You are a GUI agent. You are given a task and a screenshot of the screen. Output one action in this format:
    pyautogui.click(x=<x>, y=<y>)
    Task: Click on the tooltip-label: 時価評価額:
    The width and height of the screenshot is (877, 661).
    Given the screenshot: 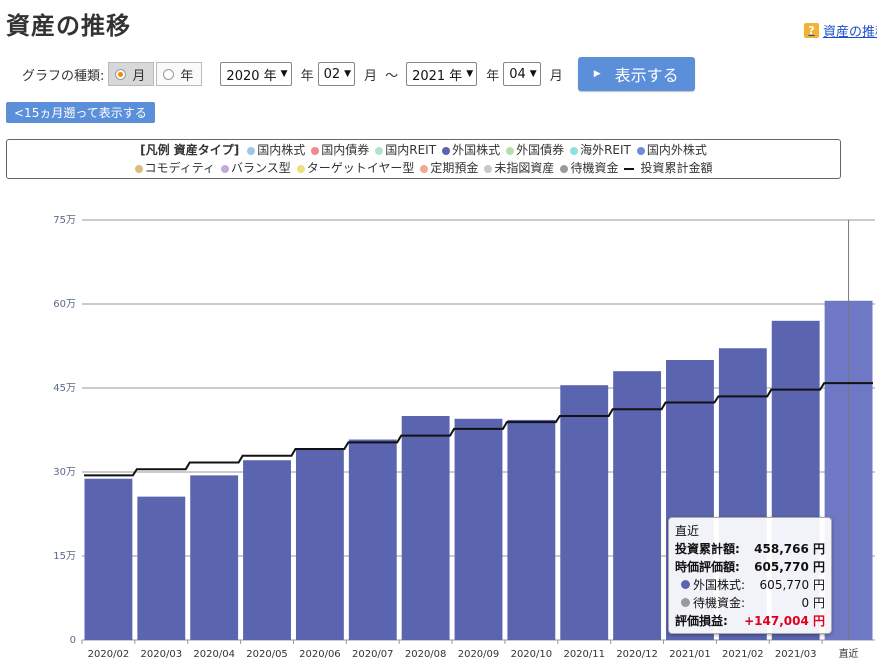 What is the action you would take?
    pyautogui.click(x=707, y=566)
    